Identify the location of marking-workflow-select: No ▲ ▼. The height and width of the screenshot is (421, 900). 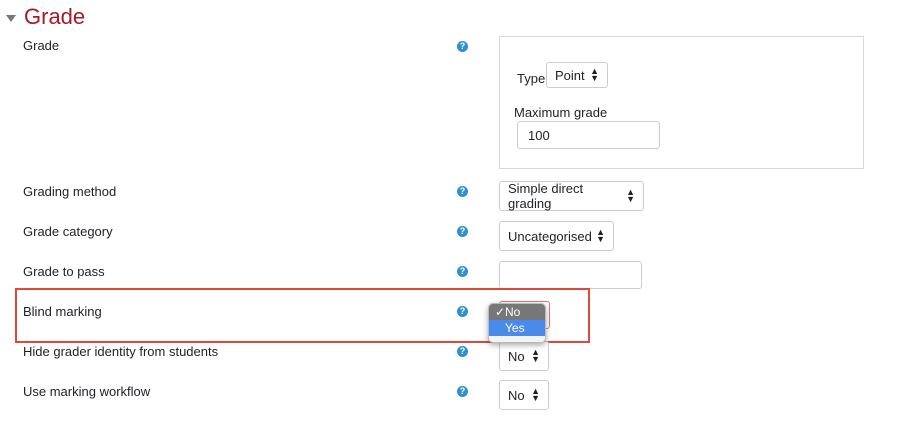
(524, 395).